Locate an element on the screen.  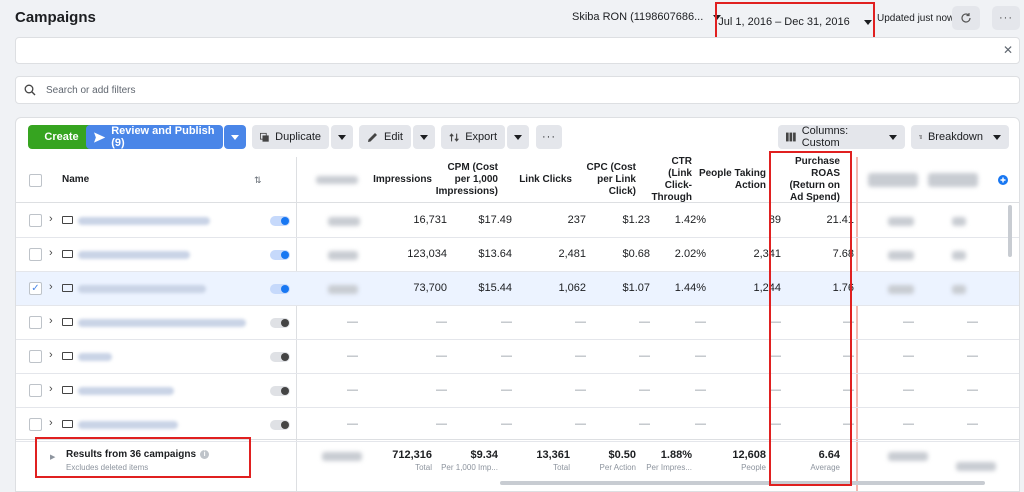
column-header-cpc: CPC (Cost per Link Click) is located at coordinates (609, 180).